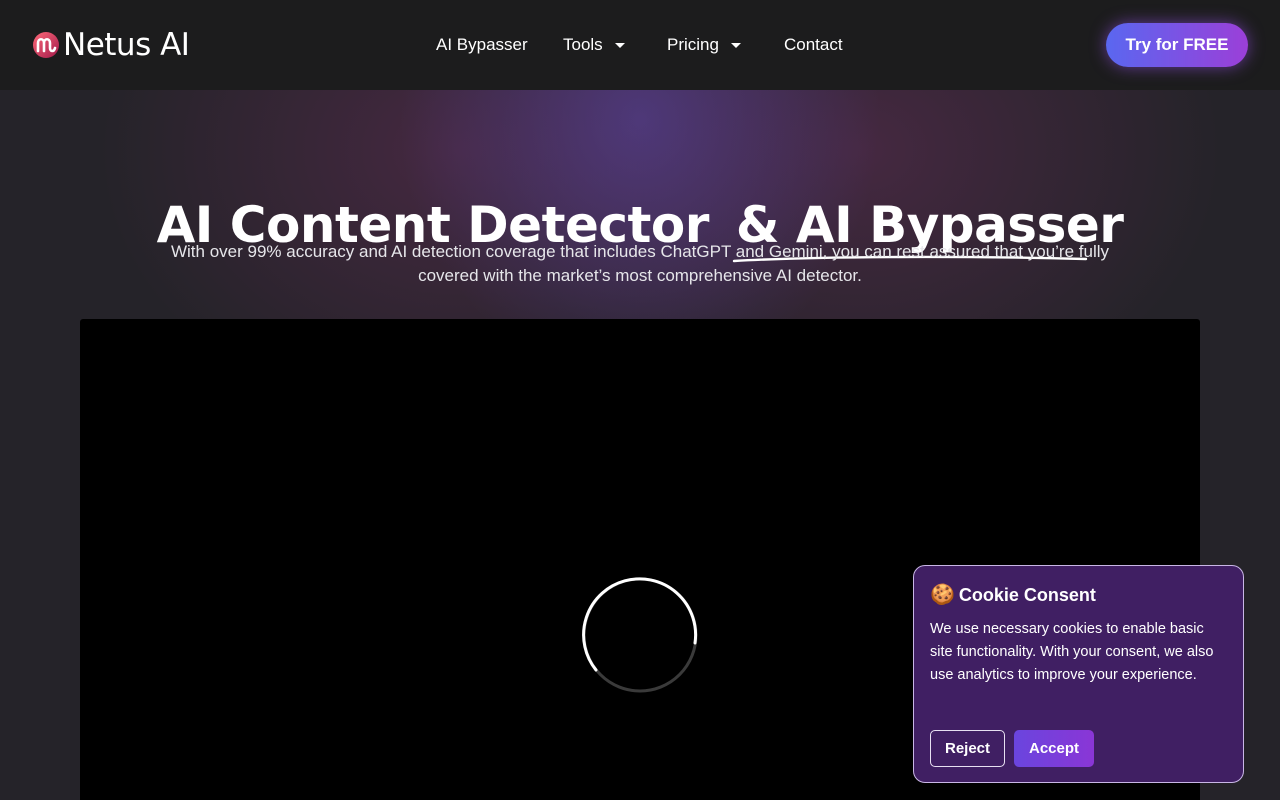 Image resolution: width=1280 pixels, height=800 pixels. I want to click on try-for-free-button: Try for FREE, so click(1177, 45).